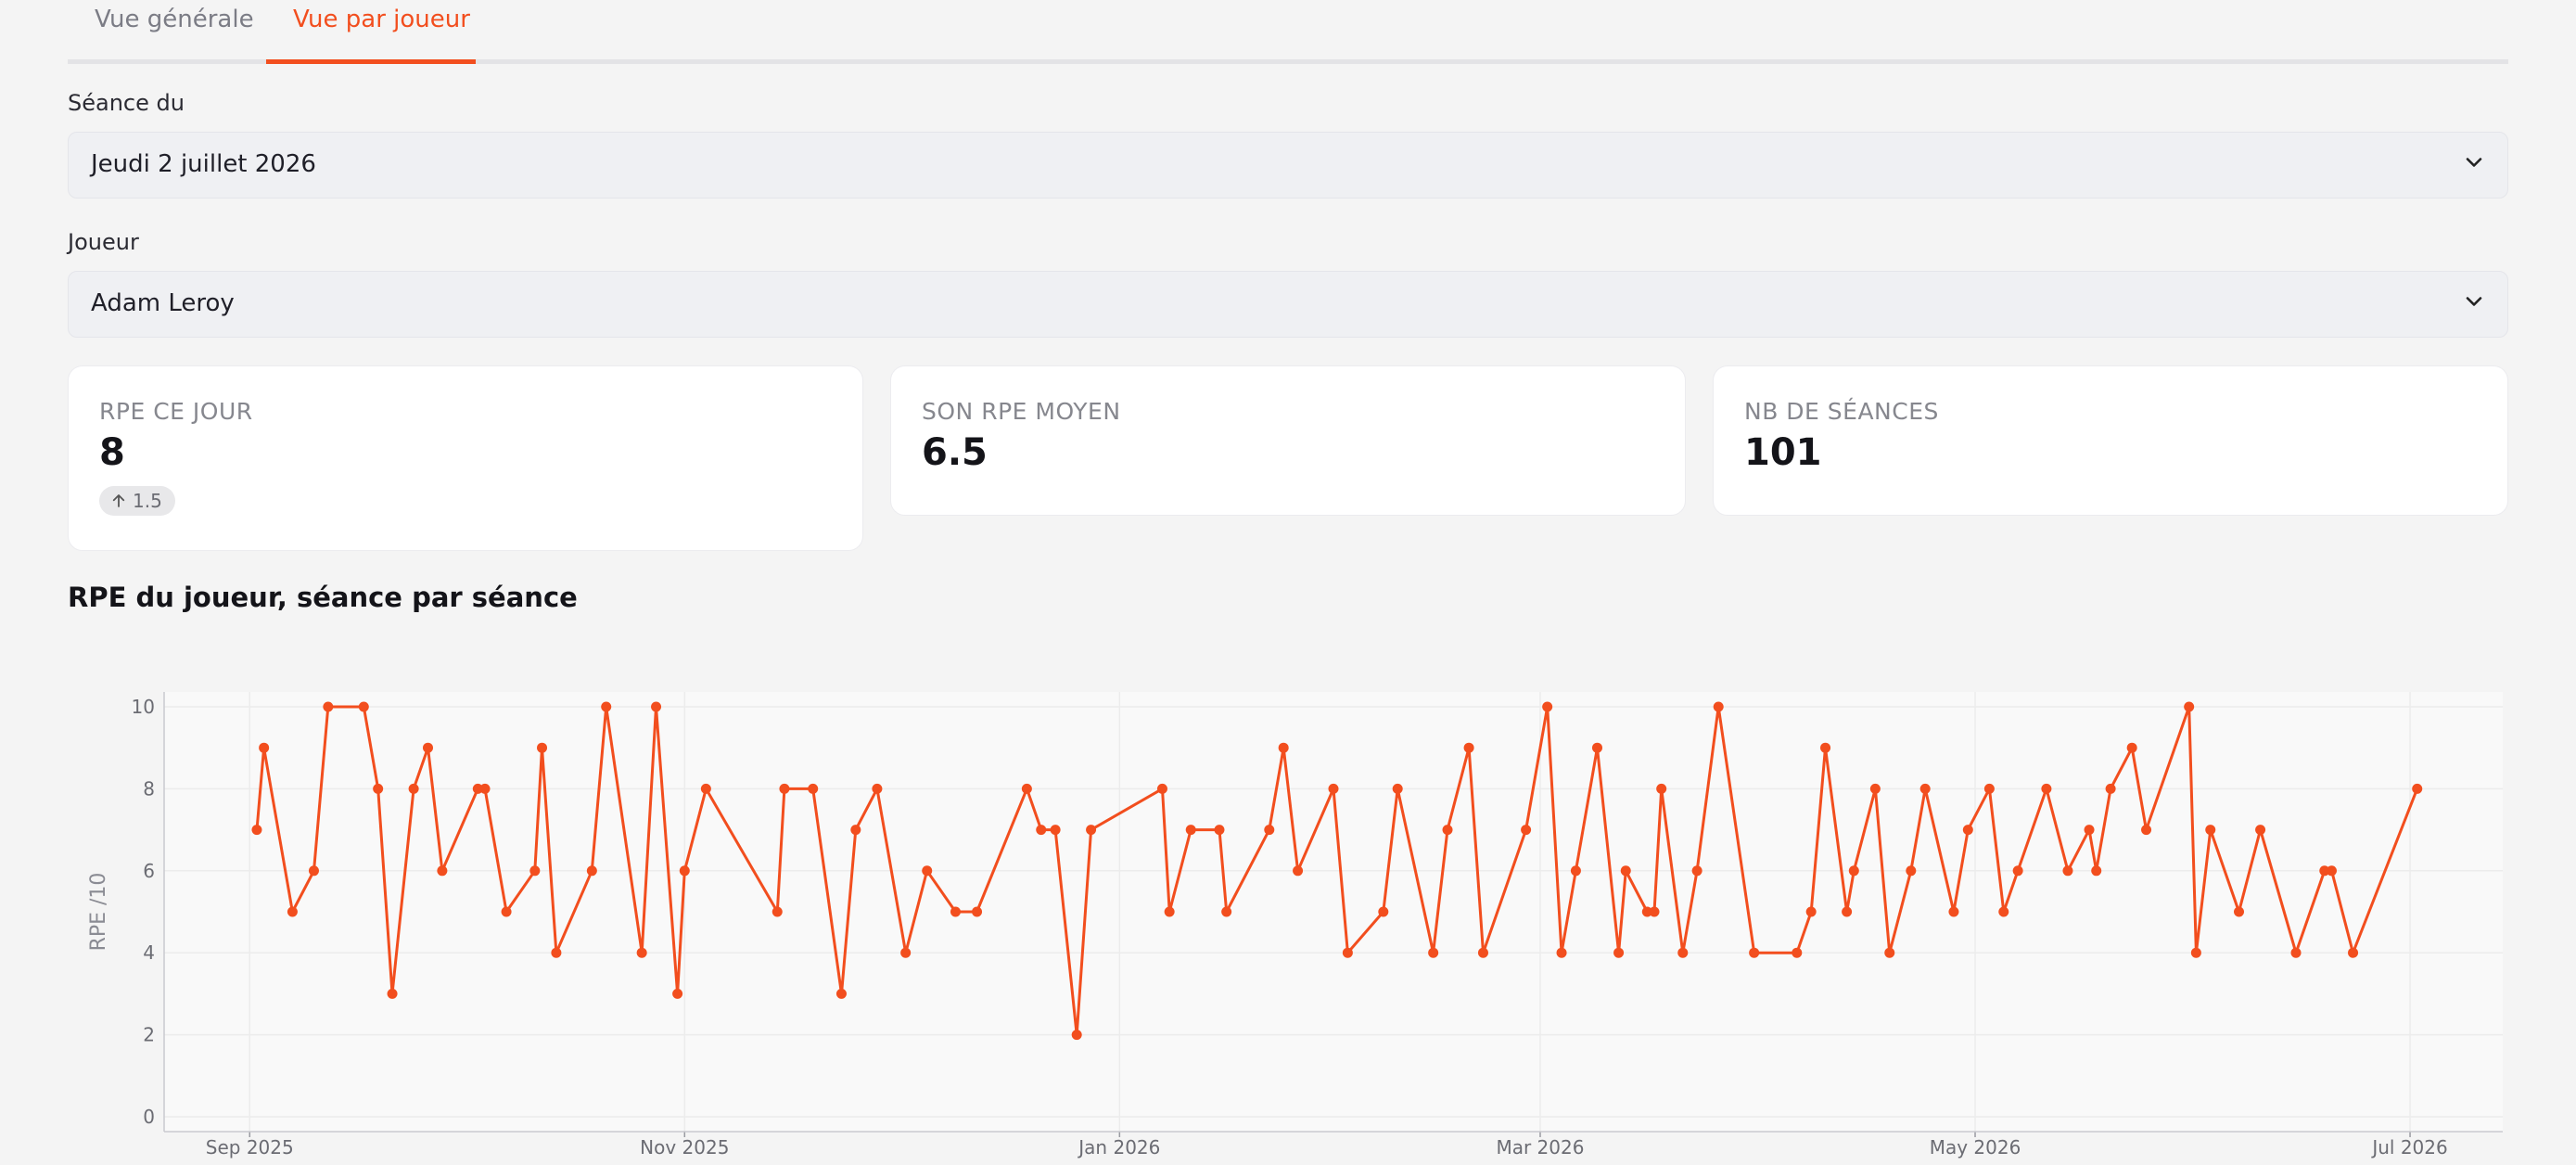 This screenshot has height=1165, width=2576. What do you see at coordinates (371, 61) in the screenshot?
I see `active-tab-indicator` at bounding box center [371, 61].